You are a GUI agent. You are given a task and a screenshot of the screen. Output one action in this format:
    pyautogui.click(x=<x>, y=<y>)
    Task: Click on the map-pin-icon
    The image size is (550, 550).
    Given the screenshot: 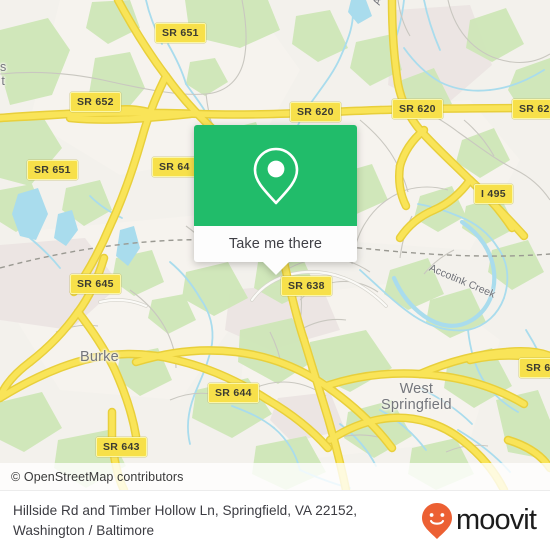 What is the action you would take?
    pyautogui.click(x=275, y=175)
    